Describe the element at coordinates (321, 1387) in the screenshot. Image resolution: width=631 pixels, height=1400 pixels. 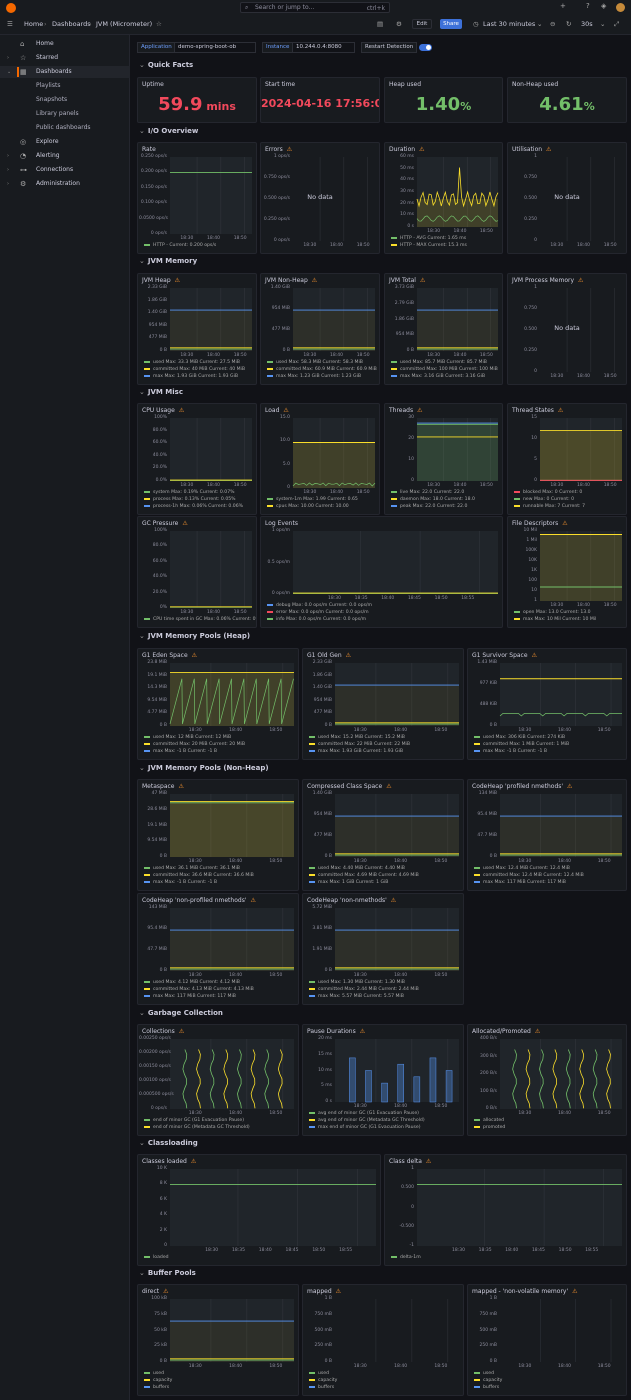
I see `legend-item: buffers` at that location.